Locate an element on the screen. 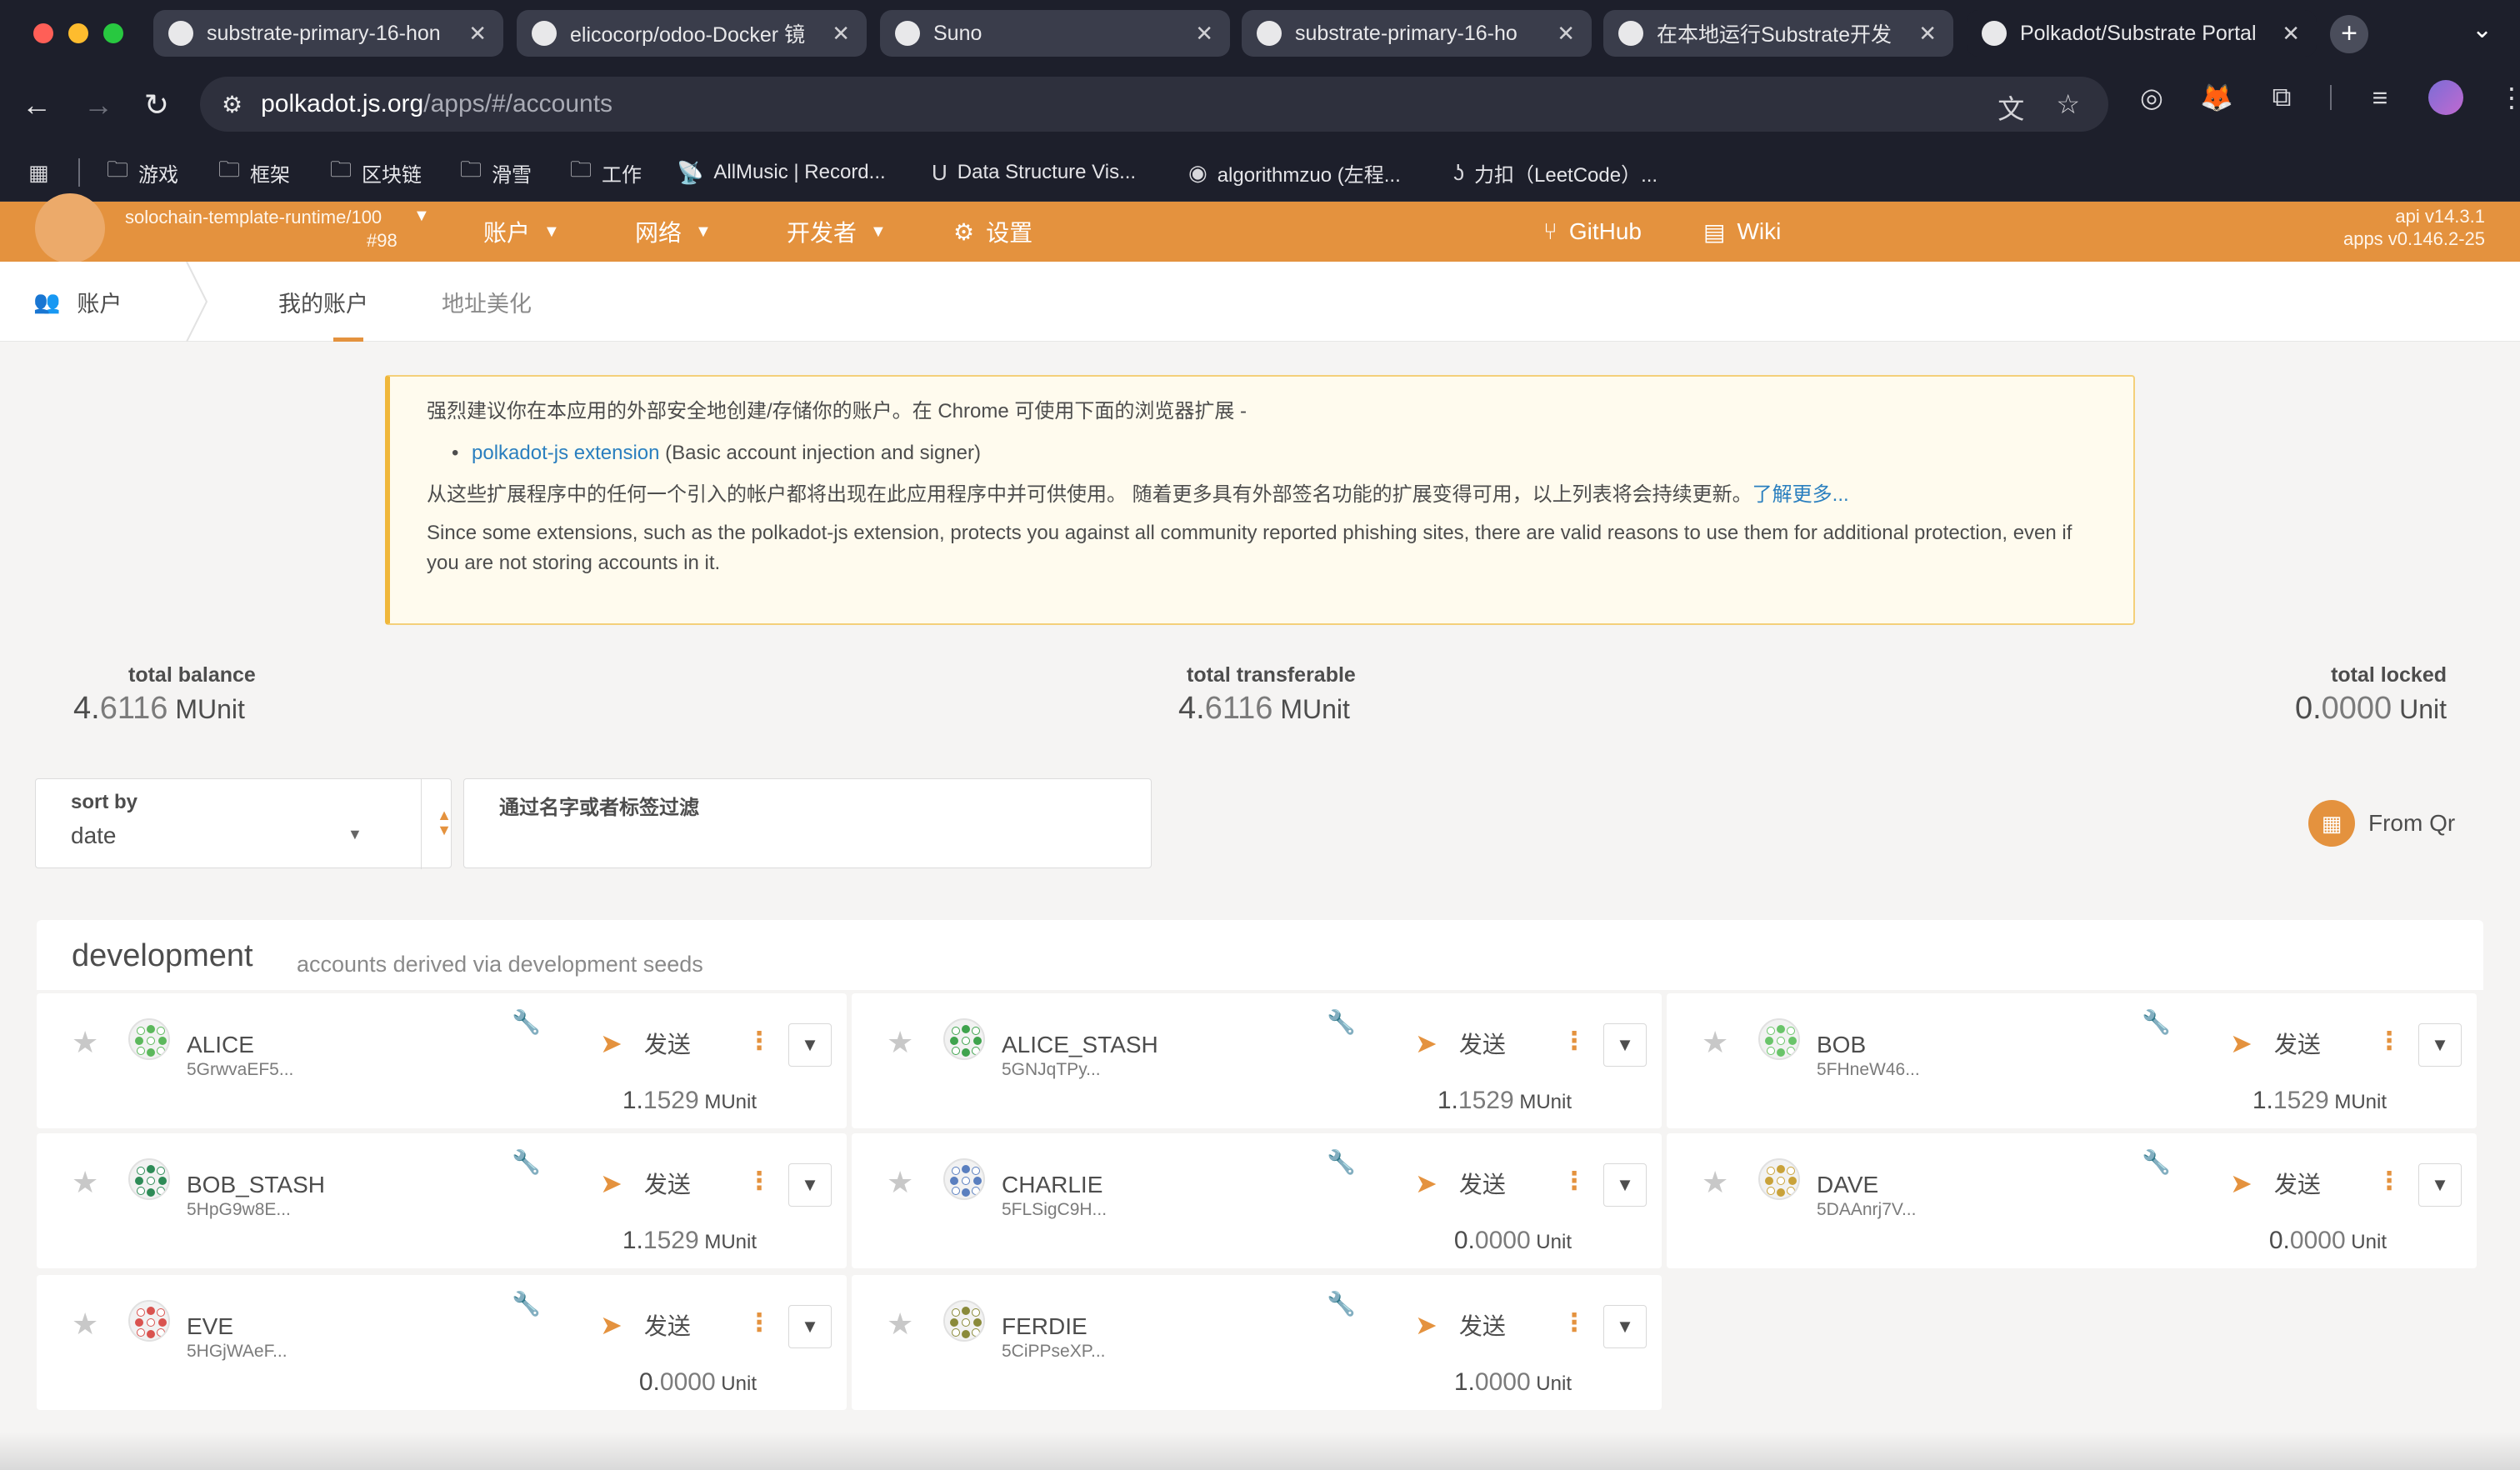 The image size is (2520, 1470). chain-name: solochain-template-runtime/100 is located at coordinates (253, 217).